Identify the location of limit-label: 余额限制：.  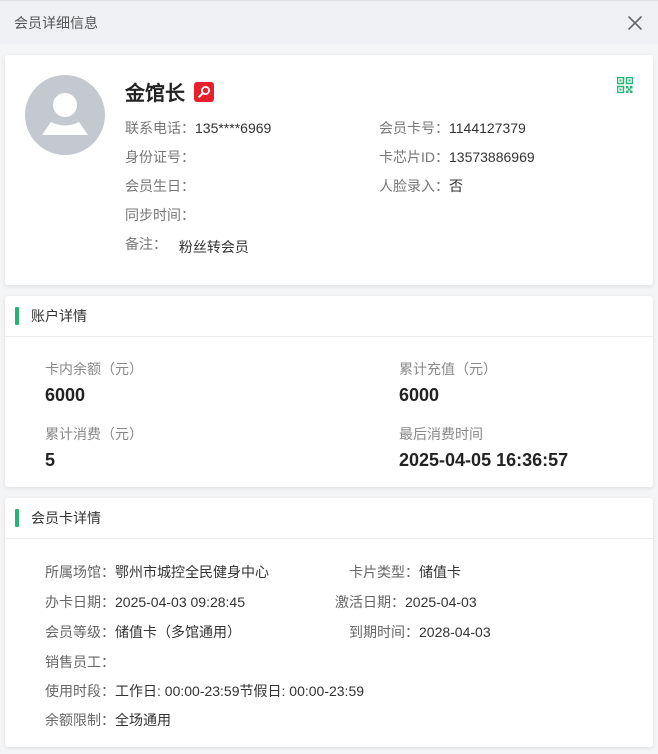
(80, 720).